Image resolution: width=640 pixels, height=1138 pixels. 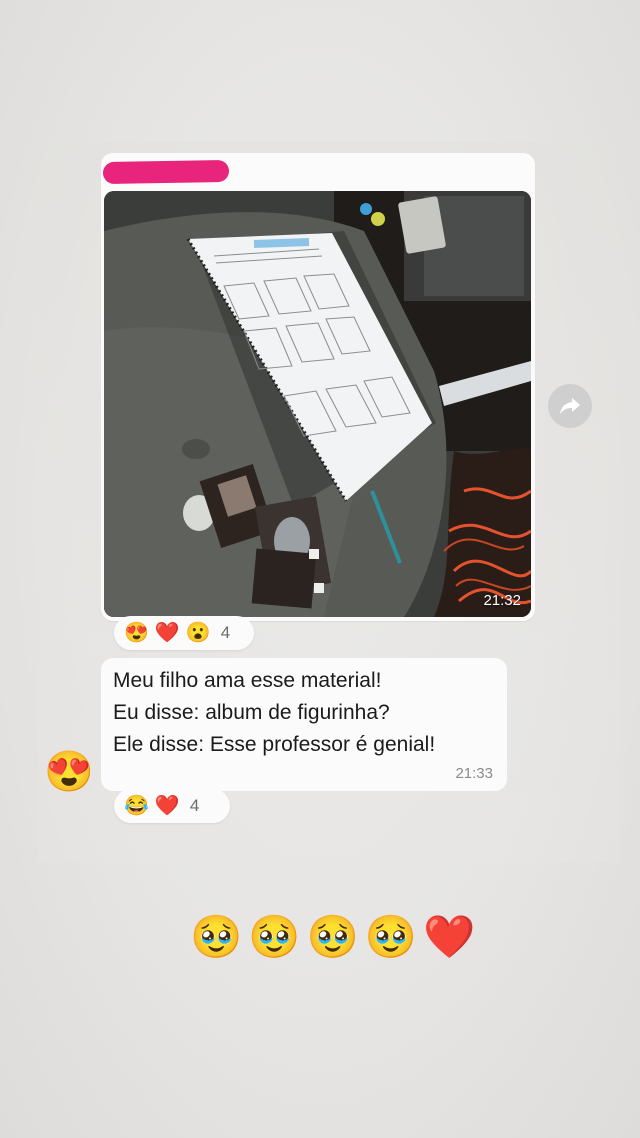 I want to click on image-message-reactions: 😍 ❤️ 😮 4, so click(x=184, y=633).